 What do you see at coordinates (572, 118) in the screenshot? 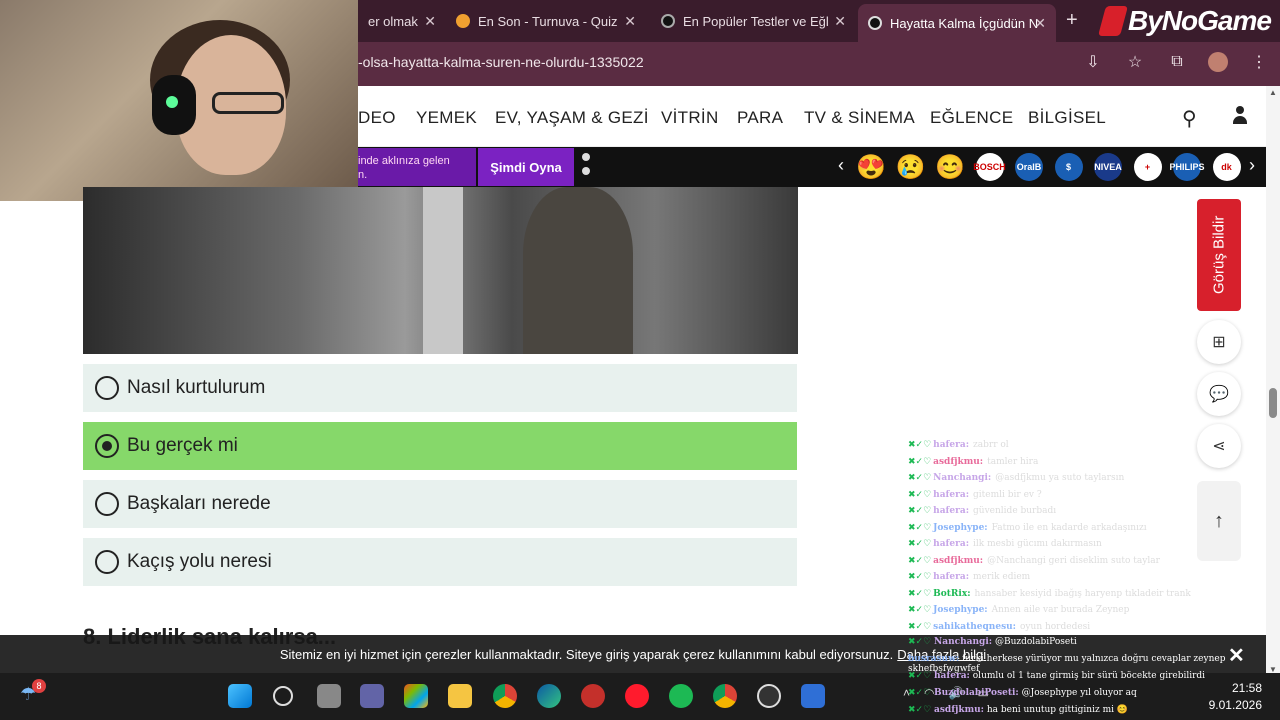
I see `nav-item-ev-yasam-gezi: EV, YAŞAM & GEZİ` at bounding box center [572, 118].